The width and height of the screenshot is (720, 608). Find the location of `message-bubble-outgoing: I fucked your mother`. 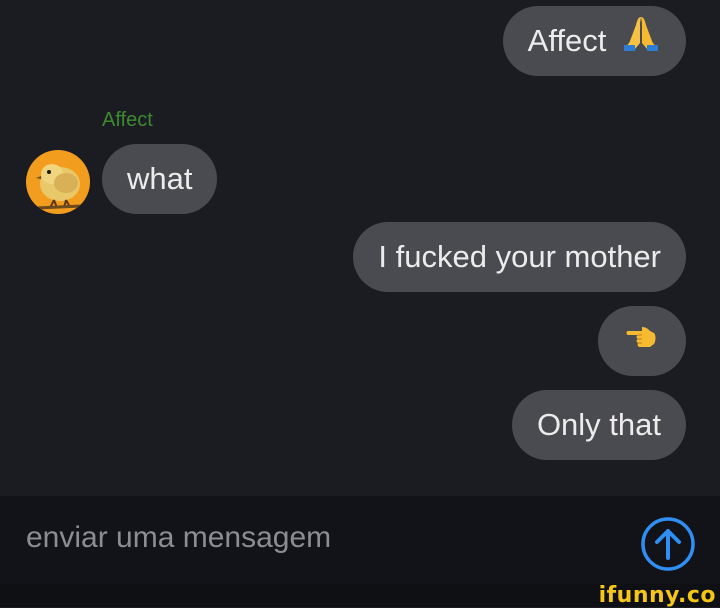

message-bubble-outgoing: I fucked your mother is located at coordinates (519, 257).